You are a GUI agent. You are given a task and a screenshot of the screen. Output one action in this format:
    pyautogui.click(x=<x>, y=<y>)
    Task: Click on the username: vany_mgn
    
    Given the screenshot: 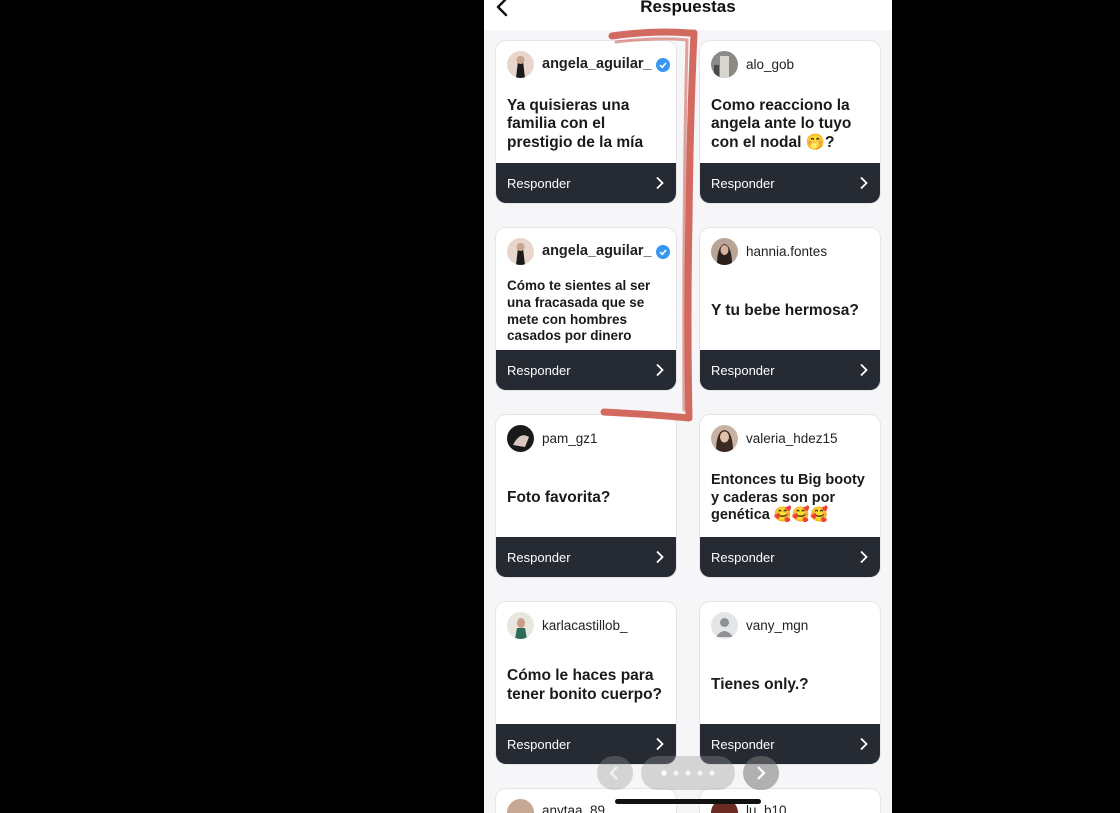 What is the action you would take?
    pyautogui.click(x=777, y=625)
    